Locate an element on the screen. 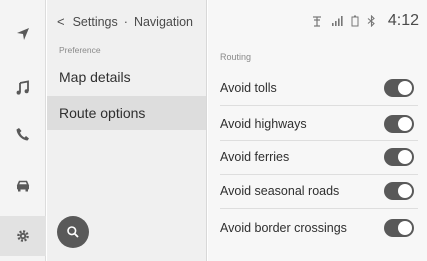  option-label: Avoid tolls is located at coordinates (248, 87).